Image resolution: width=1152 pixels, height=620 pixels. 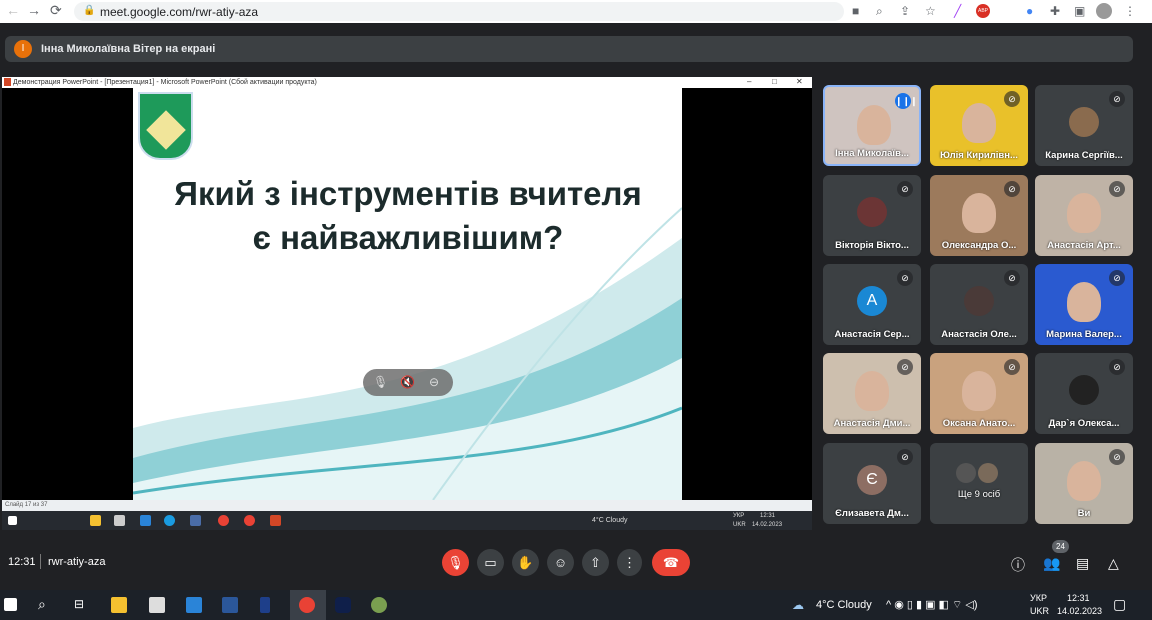 I want to click on presenter-avatar: І, so click(x=23, y=49).